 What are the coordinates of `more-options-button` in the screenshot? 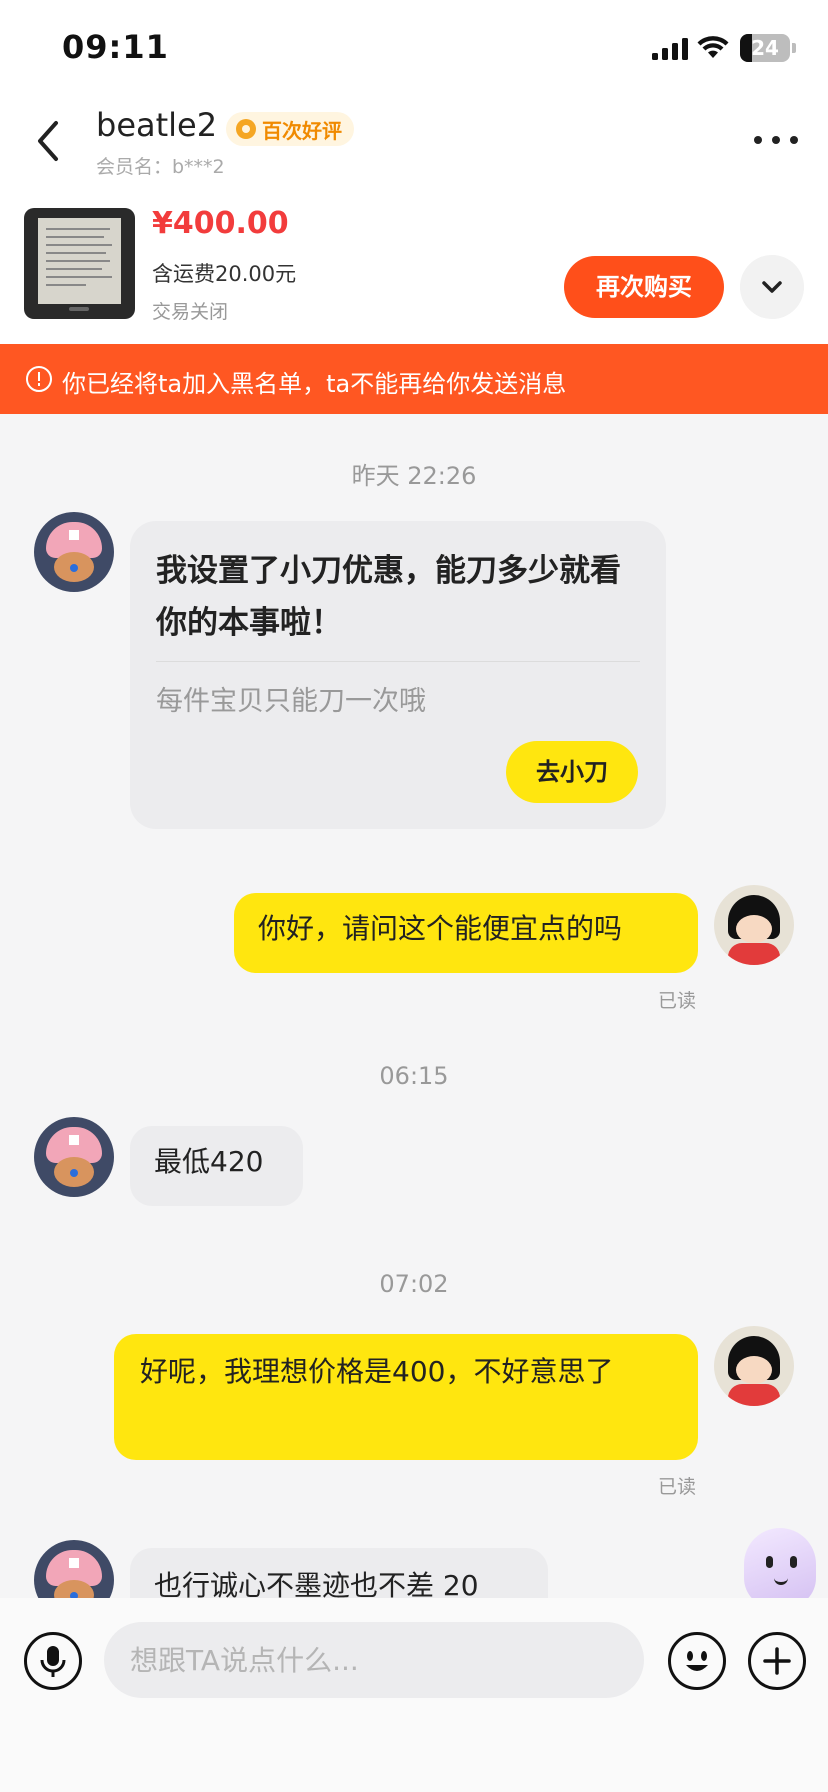 It's located at (776, 140).